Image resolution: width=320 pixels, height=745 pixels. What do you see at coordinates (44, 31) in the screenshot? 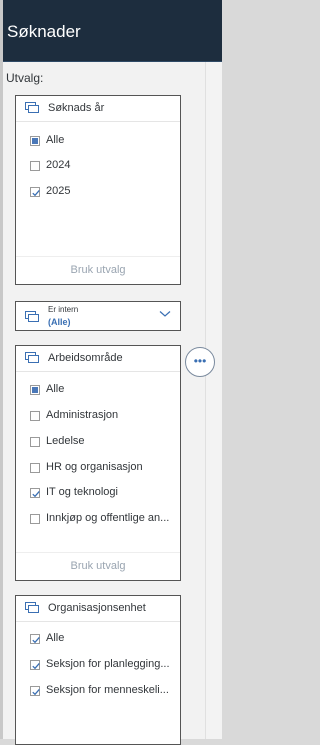
I see `page-title: Søknader` at bounding box center [44, 31].